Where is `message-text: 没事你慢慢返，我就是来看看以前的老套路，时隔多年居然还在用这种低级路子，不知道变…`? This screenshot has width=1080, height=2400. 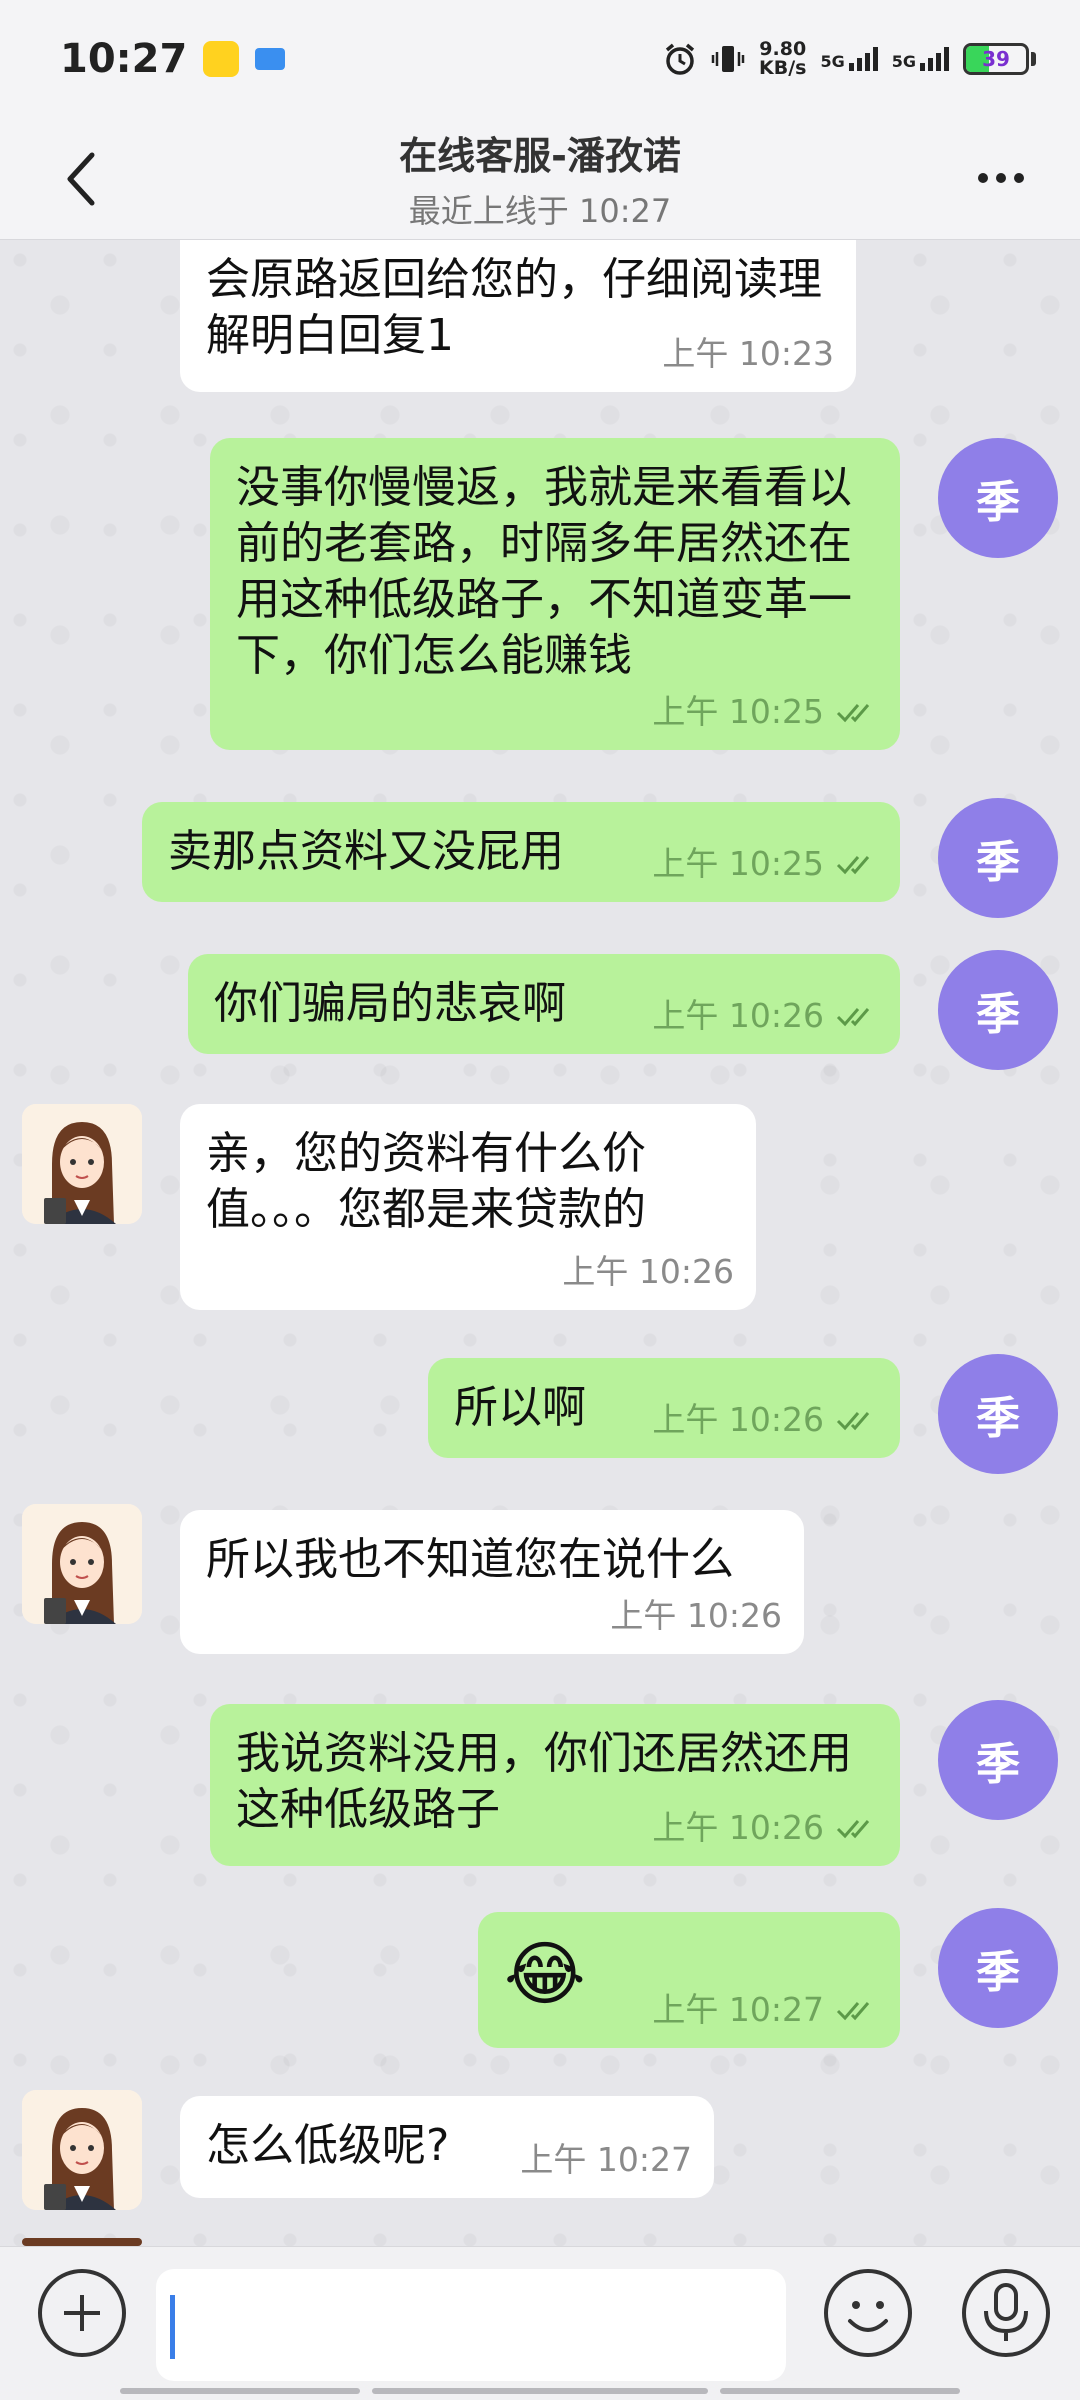
message-text: 没事你慢慢返，我就是来看看以前的老套路，时隔多年居然还在用这种低级路子，不知道变… is located at coordinates (544, 571).